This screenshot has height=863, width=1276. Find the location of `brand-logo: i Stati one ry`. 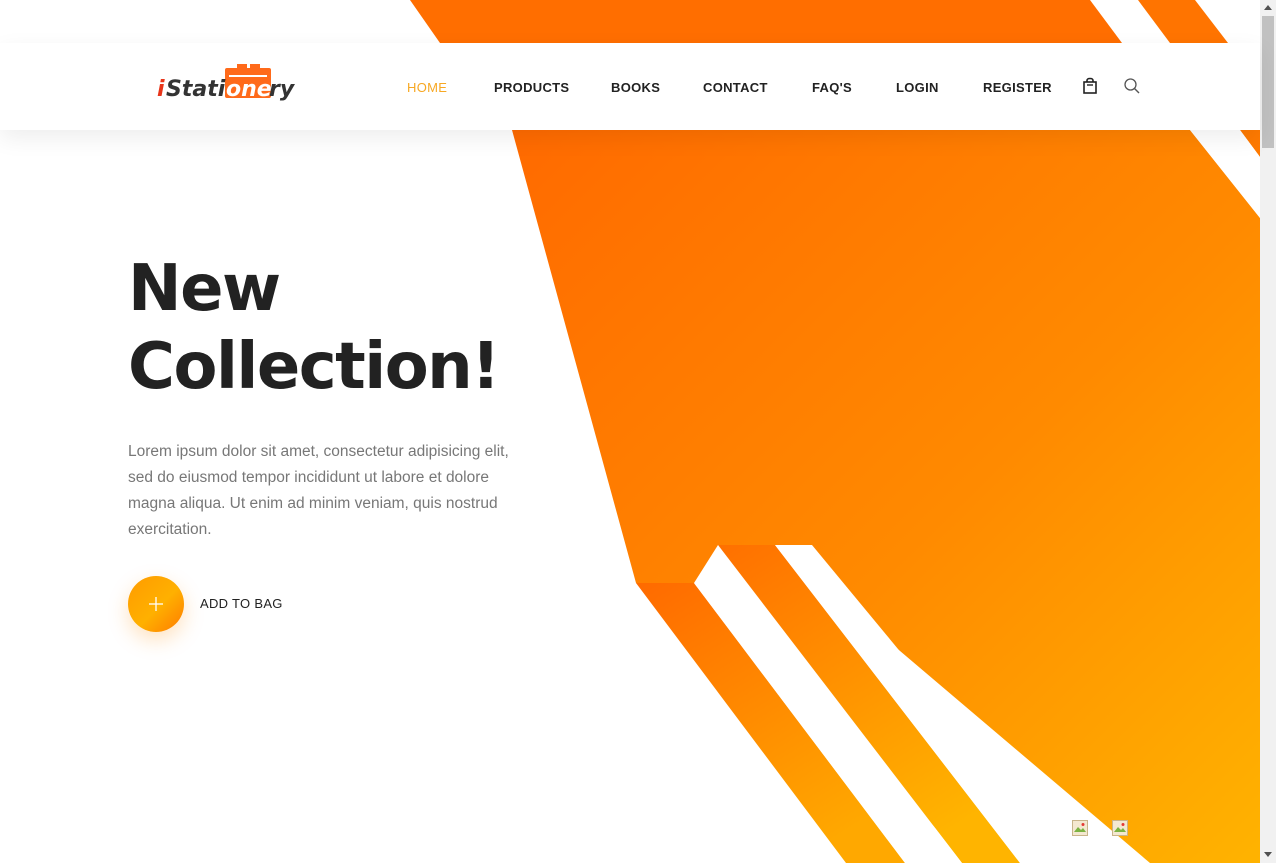

brand-logo: i Stati one ry is located at coordinates (230, 84).